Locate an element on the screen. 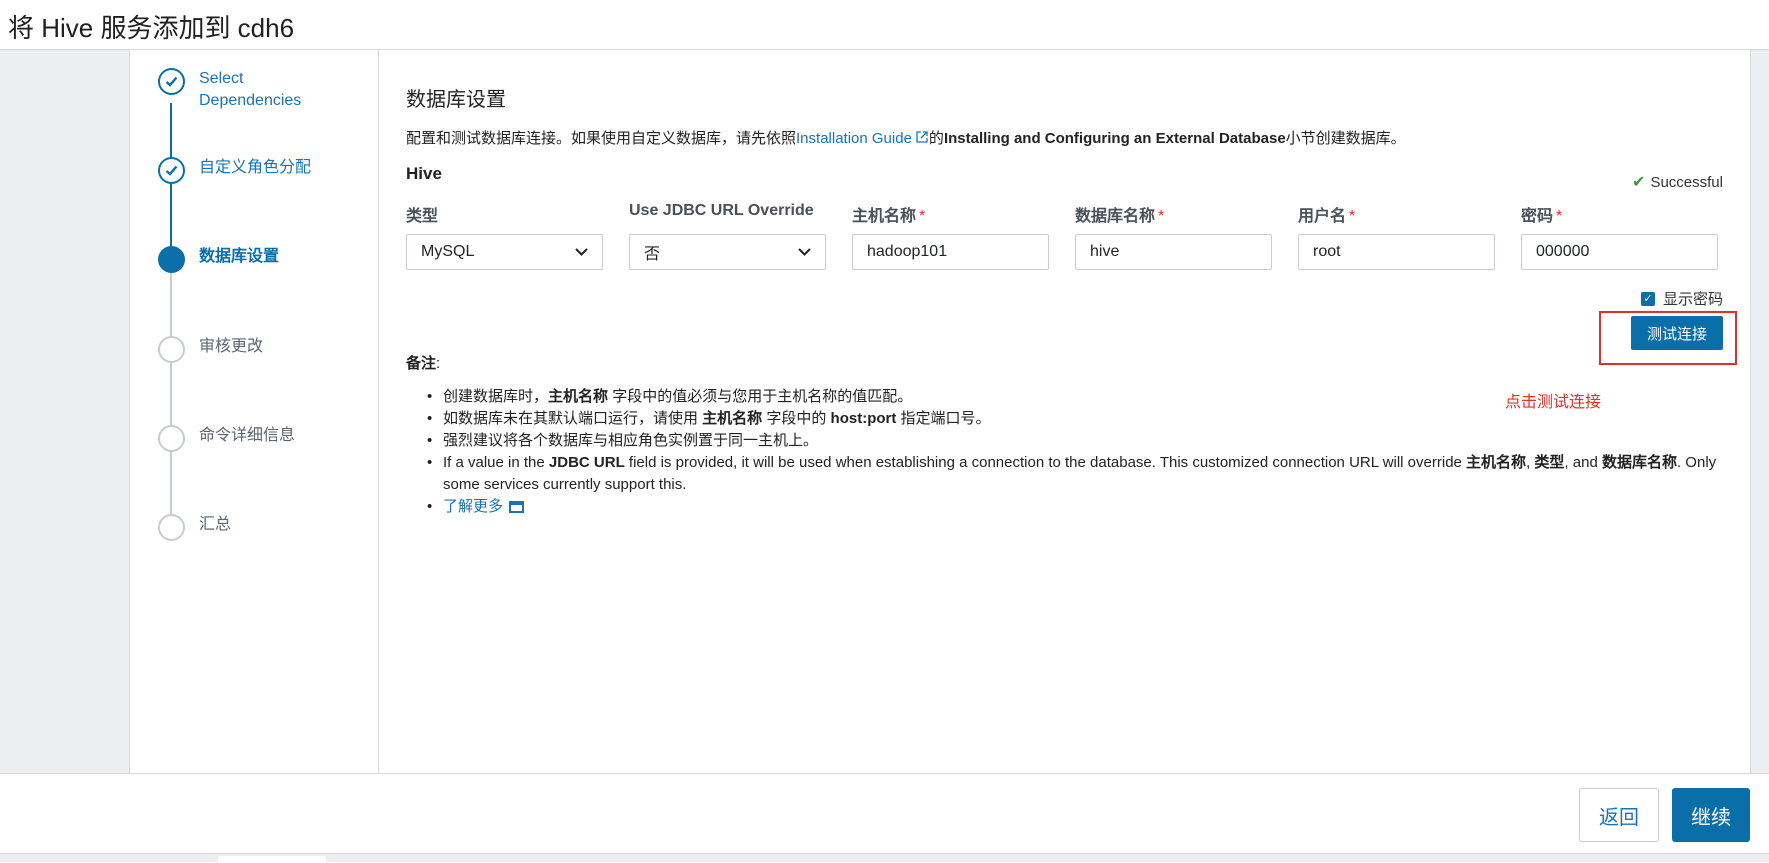 This screenshot has height=863, width=1769. checkbox-checked-icon: ✓ is located at coordinates (1647, 298).